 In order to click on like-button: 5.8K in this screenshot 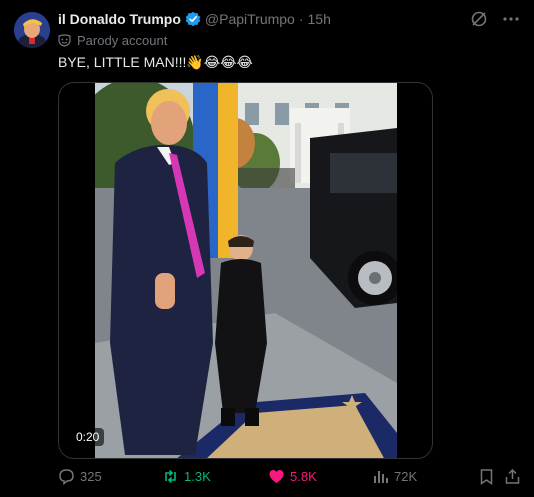, I will do `click(292, 476)`.